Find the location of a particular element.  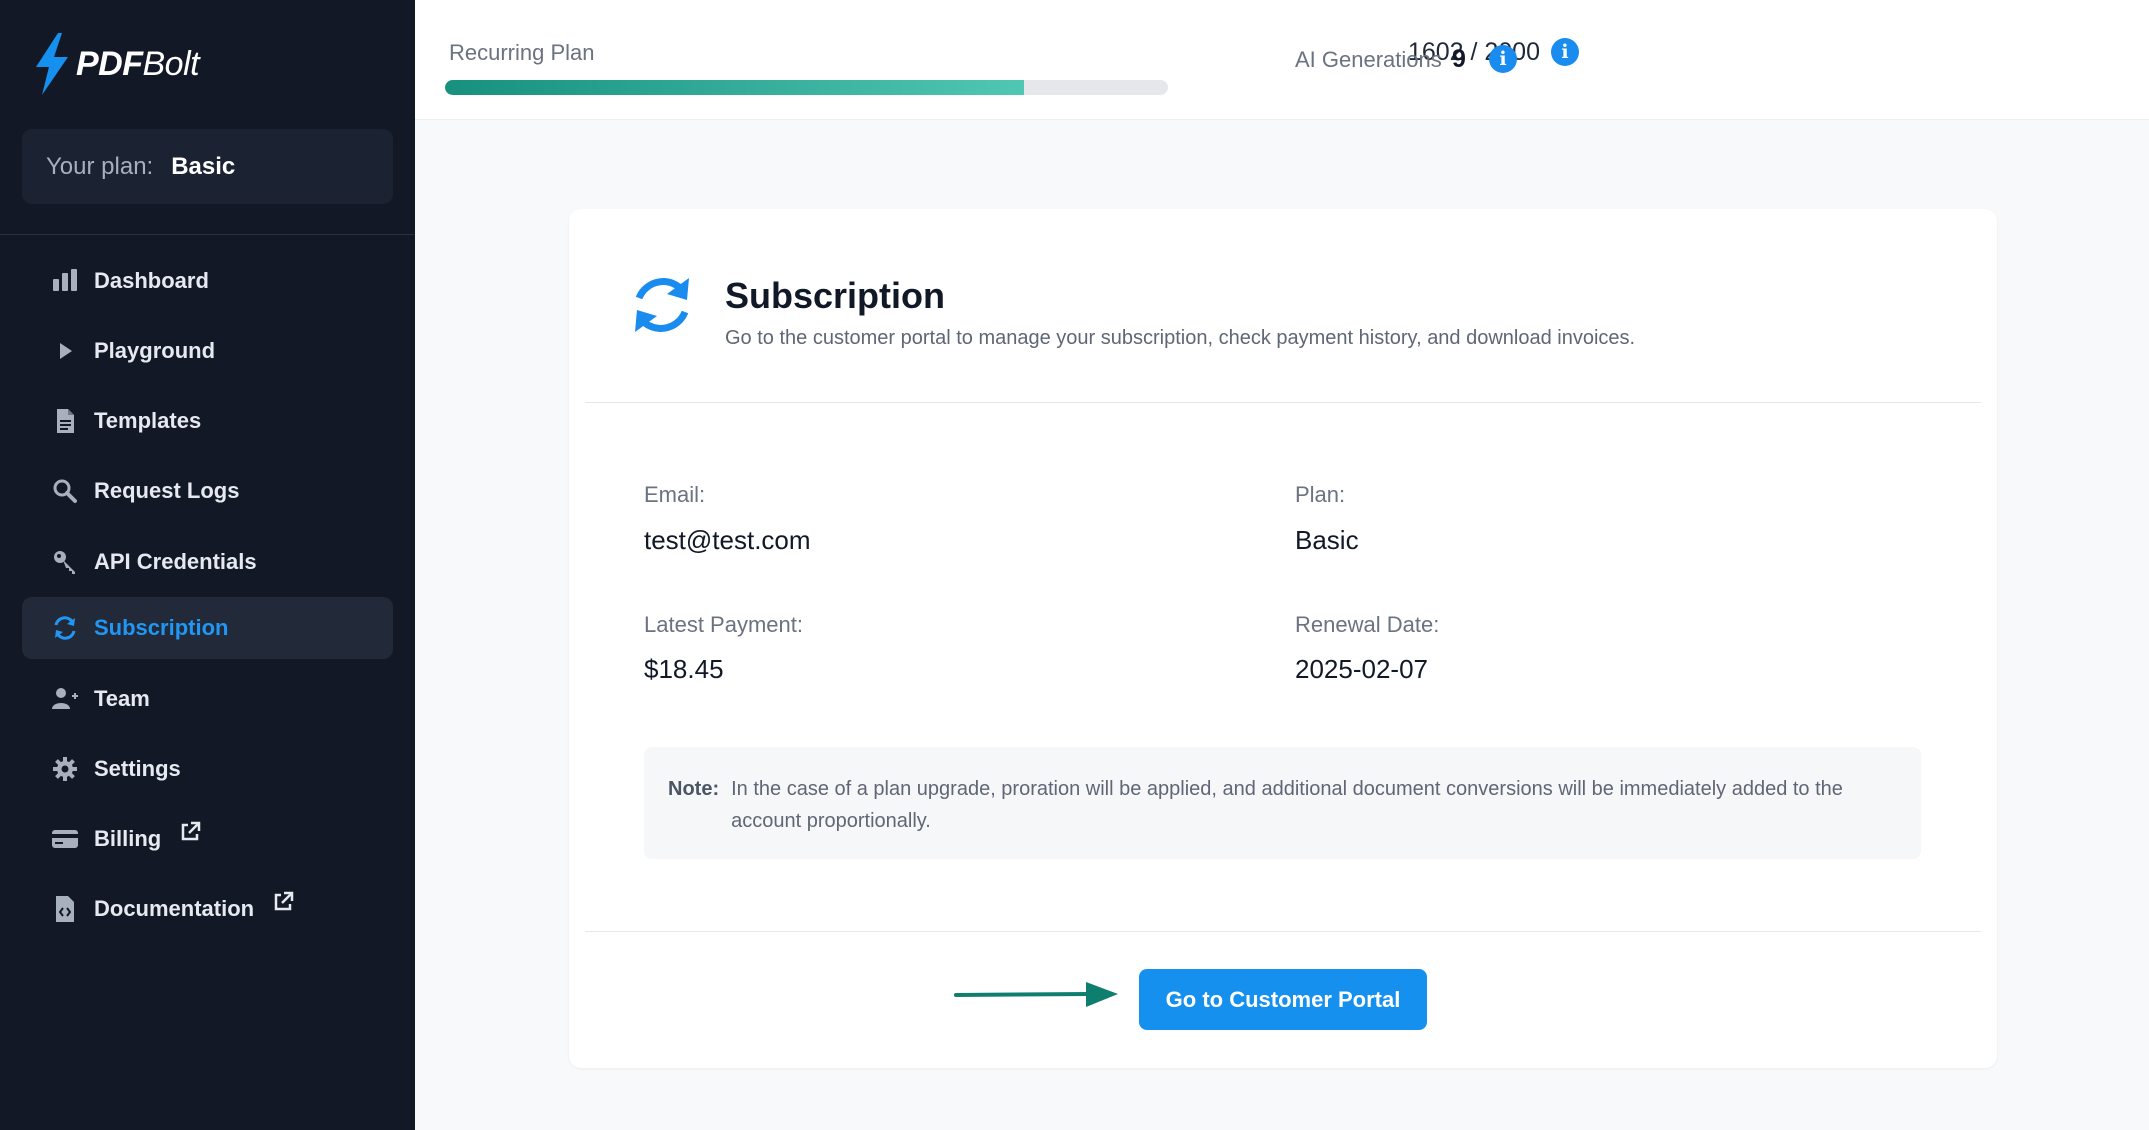

bolt-logo-icon is located at coordinates (52, 64).